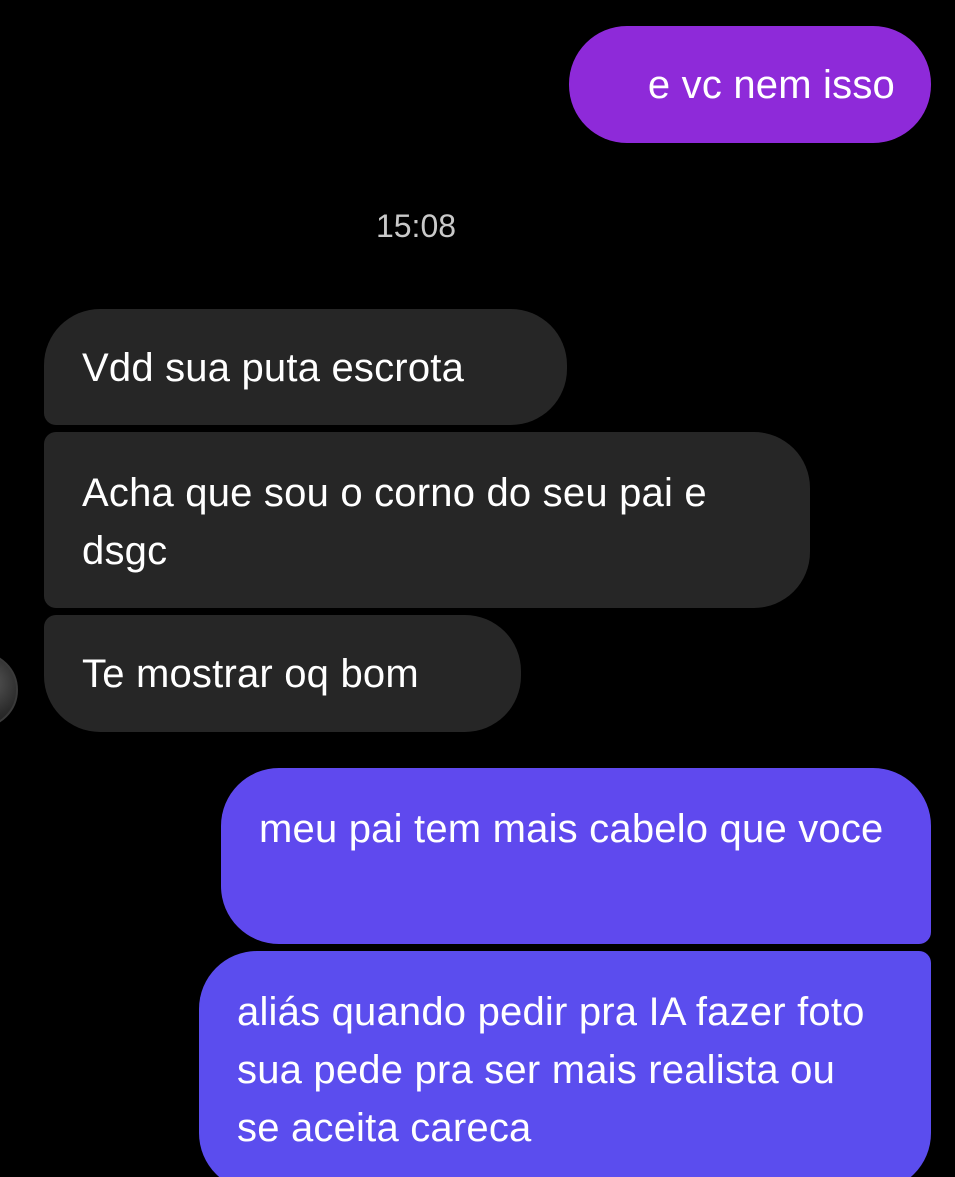 The height and width of the screenshot is (1177, 955). I want to click on message-text: Acha que sou o corno do seu pai e dsgc, so click(394, 522).